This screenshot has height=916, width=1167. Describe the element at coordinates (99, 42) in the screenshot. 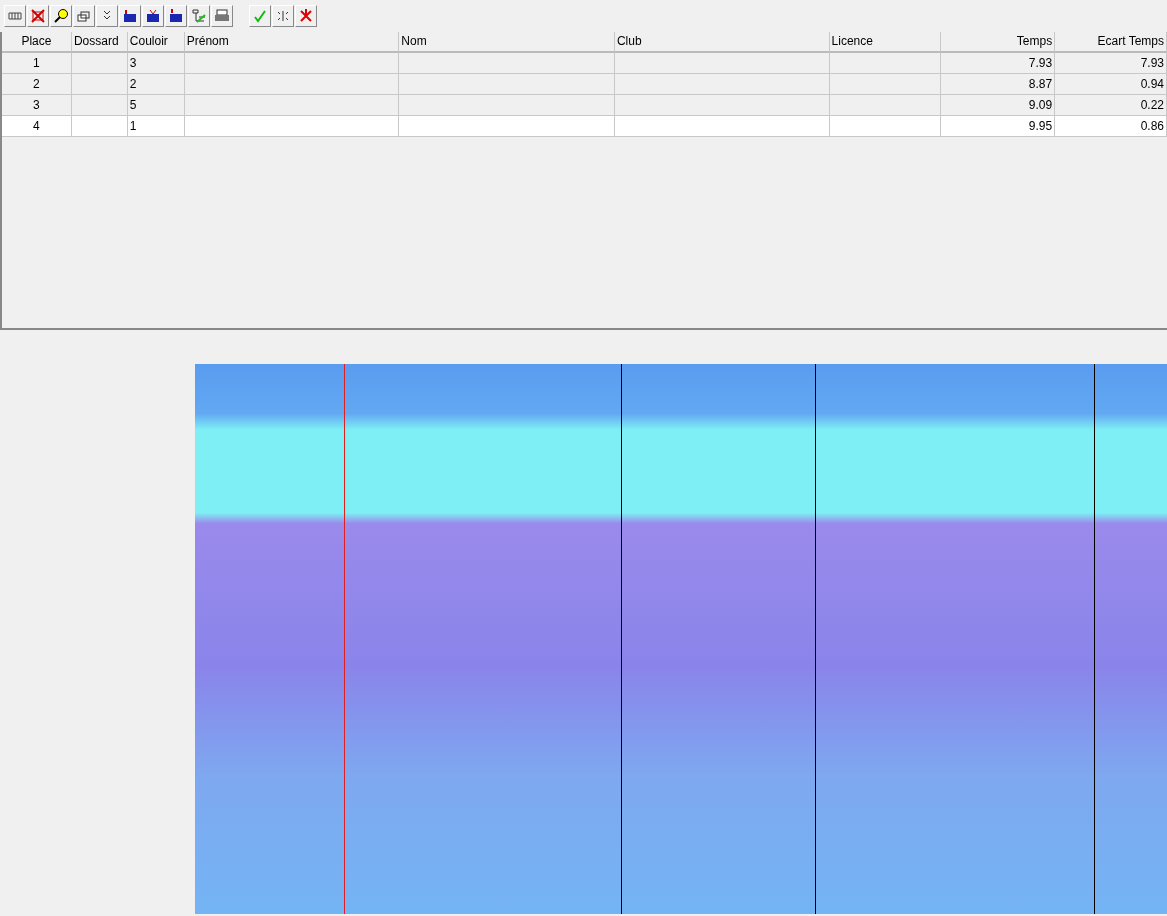

I see `column-header: Dossard` at that location.